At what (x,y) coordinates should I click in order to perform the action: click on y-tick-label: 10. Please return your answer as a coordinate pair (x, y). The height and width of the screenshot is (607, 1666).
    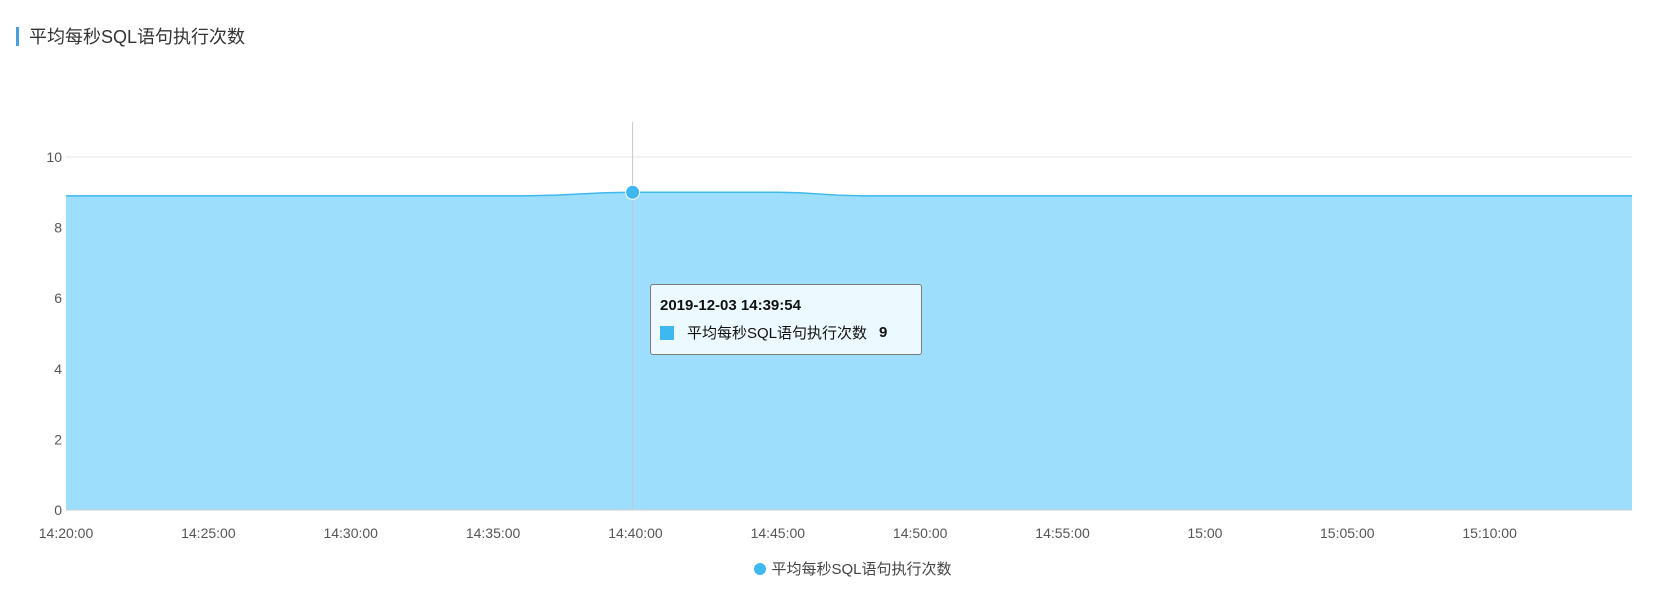
    Looking at the image, I should click on (54, 157).